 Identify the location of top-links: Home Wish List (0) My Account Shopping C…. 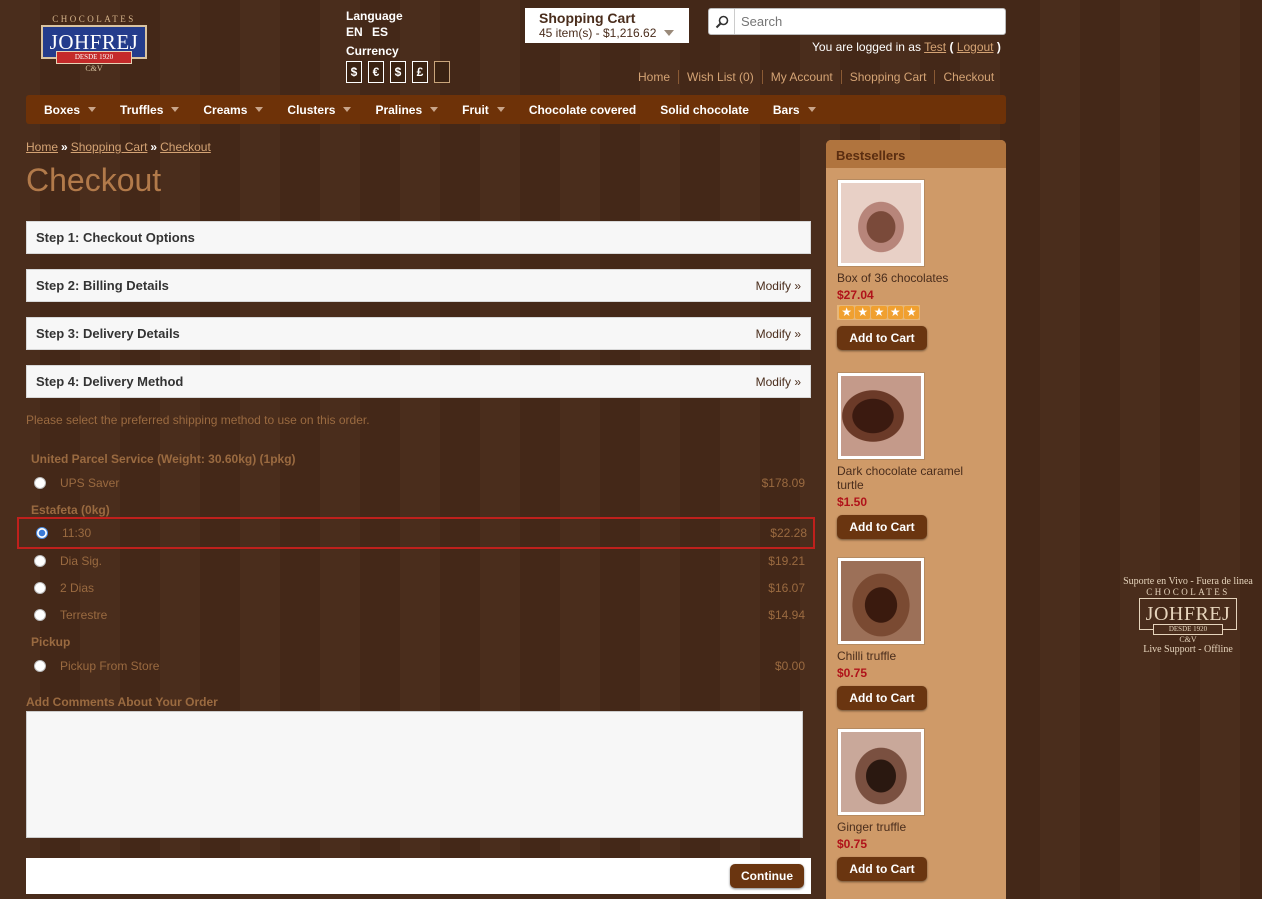
(820, 77).